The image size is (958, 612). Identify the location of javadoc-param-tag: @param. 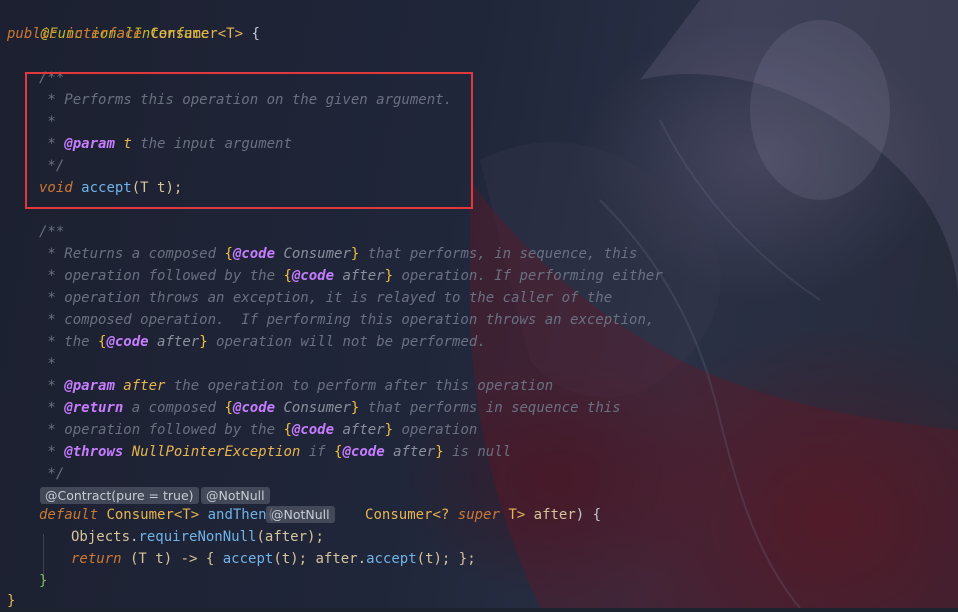
(89, 386).